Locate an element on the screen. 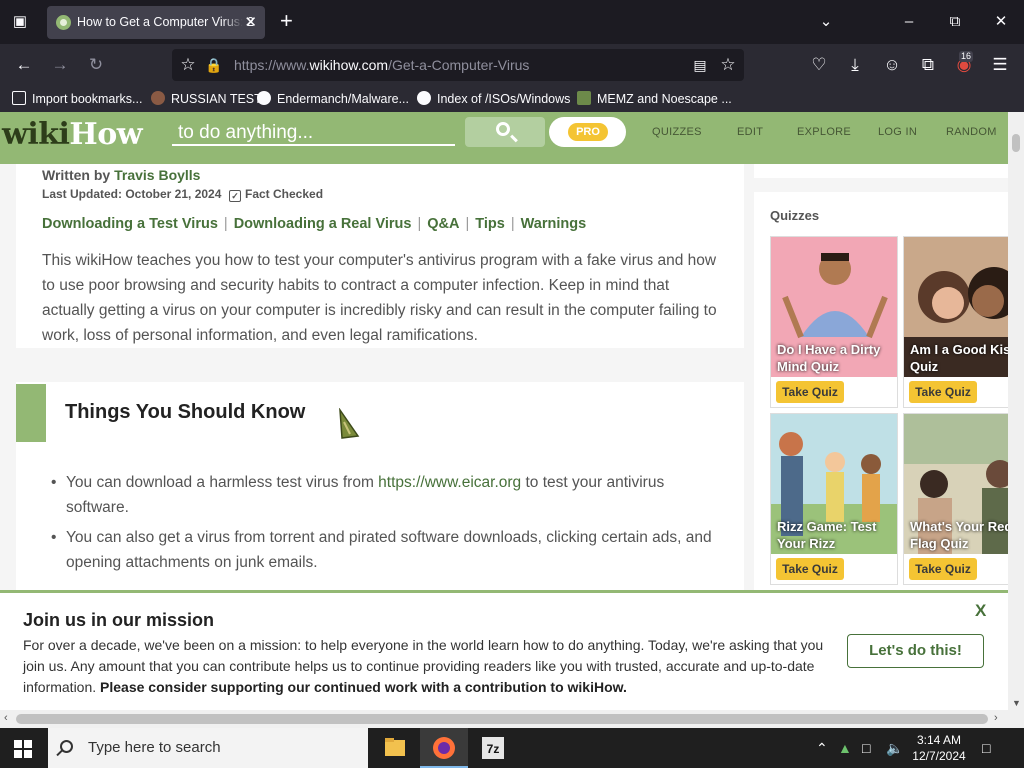 This screenshot has width=1024, height=768. banner-close-button: X is located at coordinates (980, 611).